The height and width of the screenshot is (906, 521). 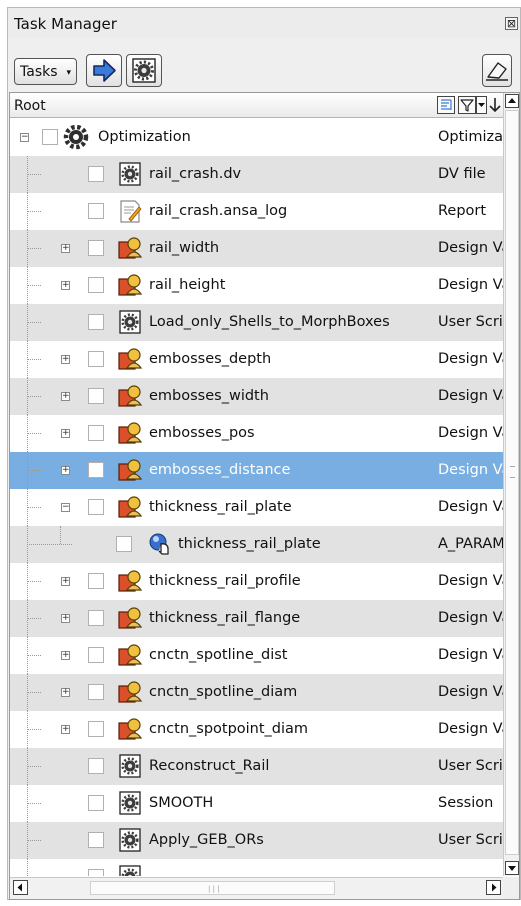 What do you see at coordinates (470, 433) in the screenshot?
I see `row-type: Design Variable` at bounding box center [470, 433].